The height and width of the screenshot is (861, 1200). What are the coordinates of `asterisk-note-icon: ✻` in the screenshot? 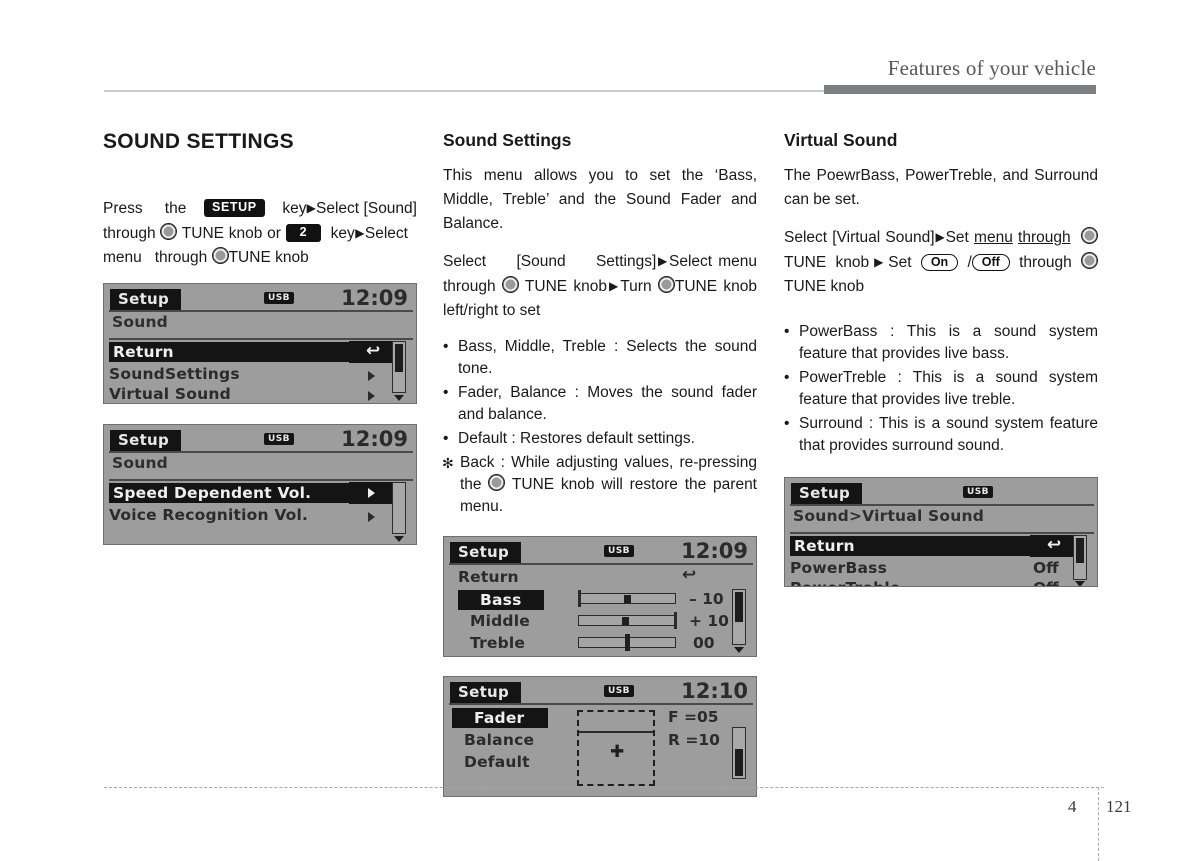 It's located at (448, 463).